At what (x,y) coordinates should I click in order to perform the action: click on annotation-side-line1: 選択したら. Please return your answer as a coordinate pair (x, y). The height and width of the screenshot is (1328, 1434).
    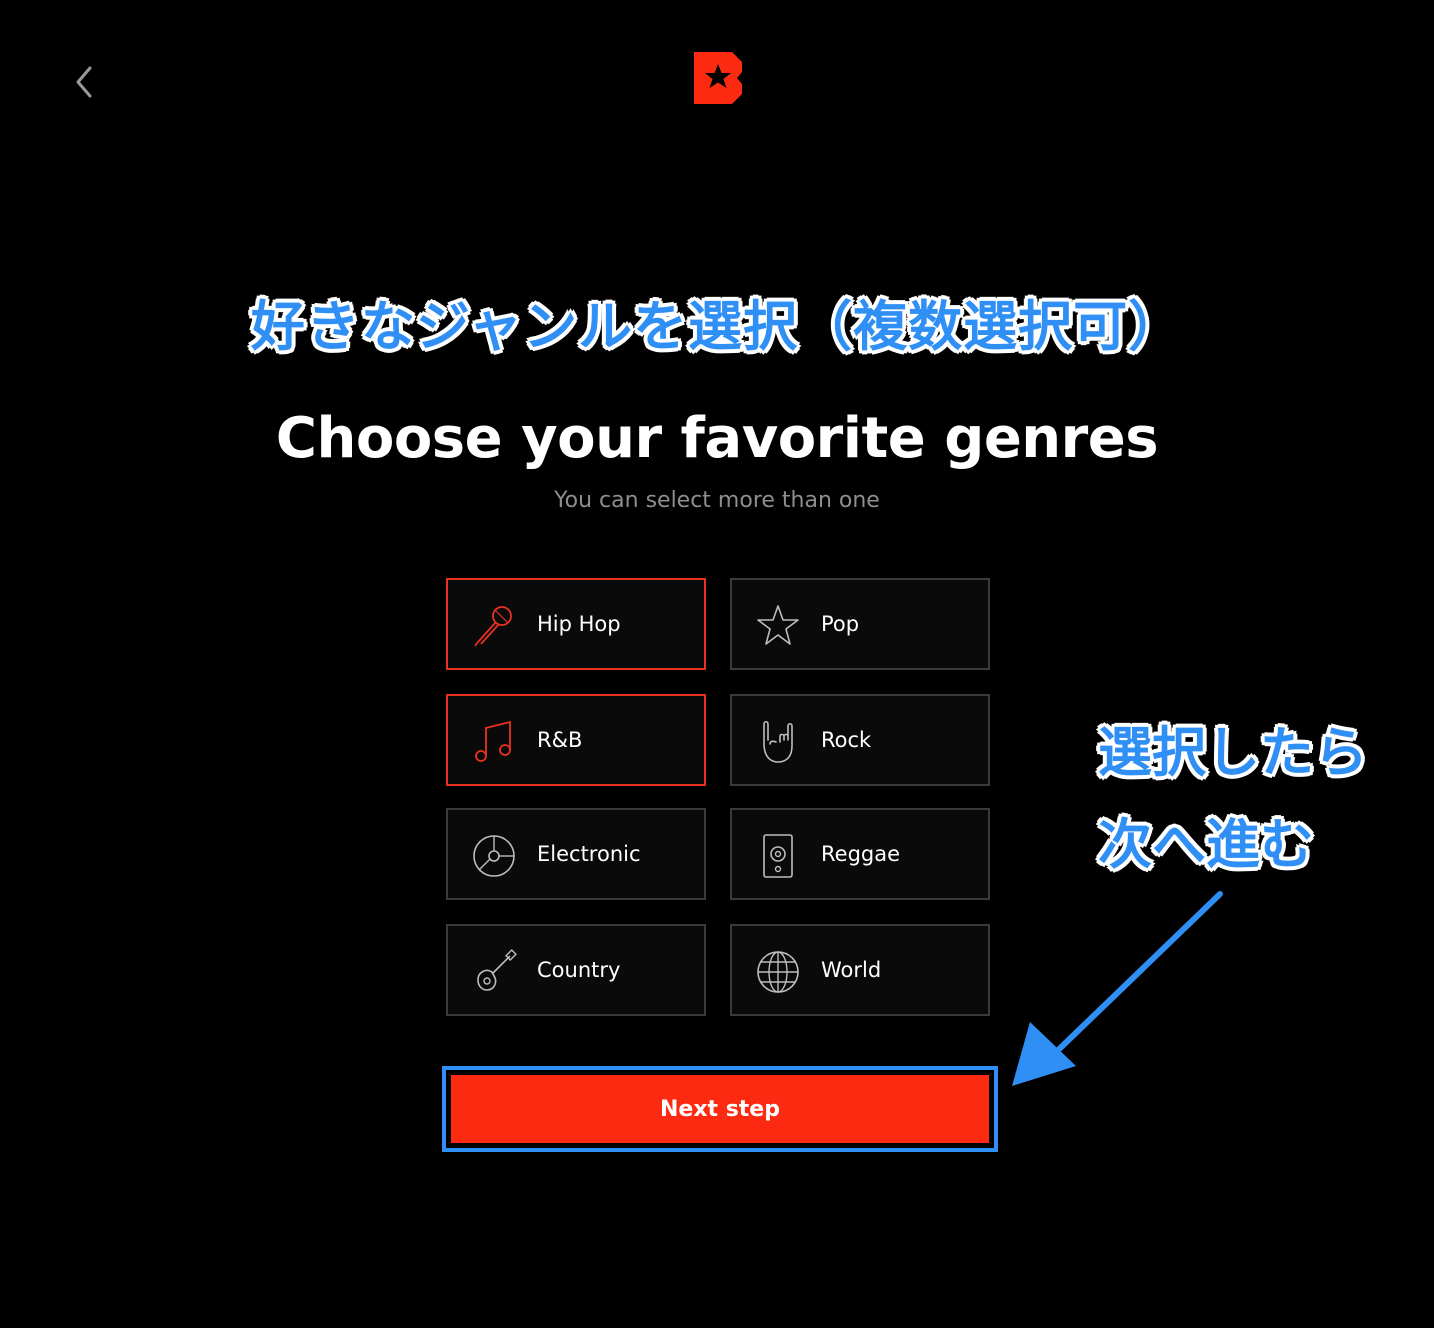
    Looking at the image, I should click on (1233, 752).